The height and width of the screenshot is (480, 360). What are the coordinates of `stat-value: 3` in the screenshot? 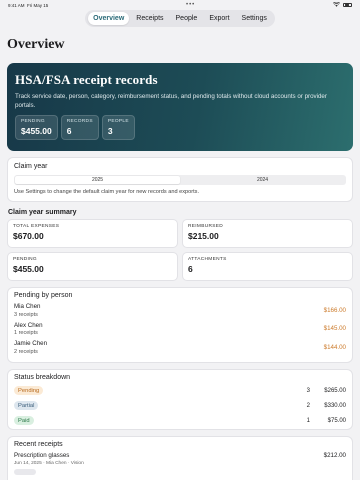 It's located at (110, 130).